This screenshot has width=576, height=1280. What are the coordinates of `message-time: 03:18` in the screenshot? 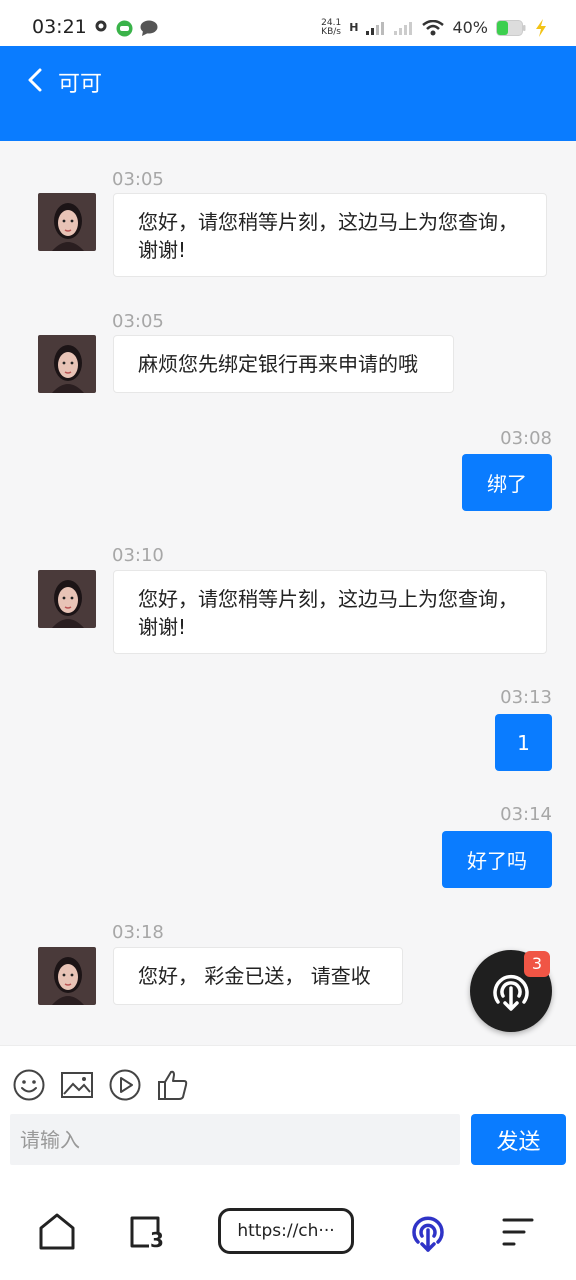 It's located at (138, 932).